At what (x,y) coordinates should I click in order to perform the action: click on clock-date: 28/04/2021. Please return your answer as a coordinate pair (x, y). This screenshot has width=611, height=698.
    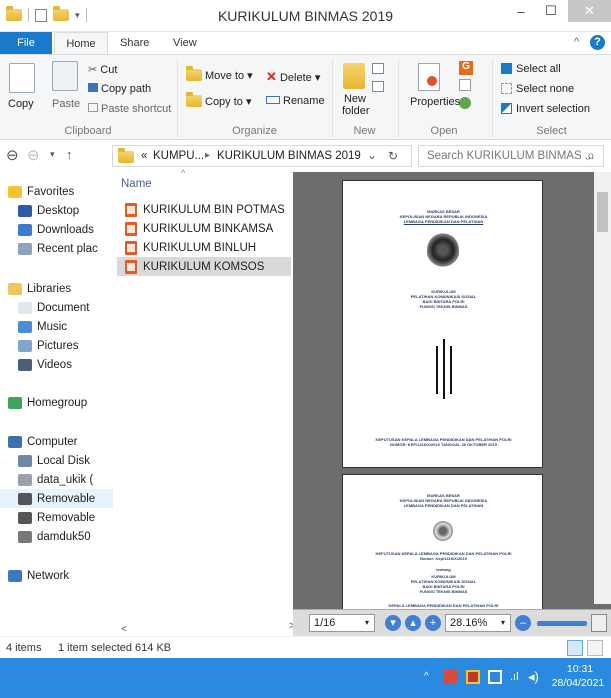
    Looking at the image, I should click on (578, 683).